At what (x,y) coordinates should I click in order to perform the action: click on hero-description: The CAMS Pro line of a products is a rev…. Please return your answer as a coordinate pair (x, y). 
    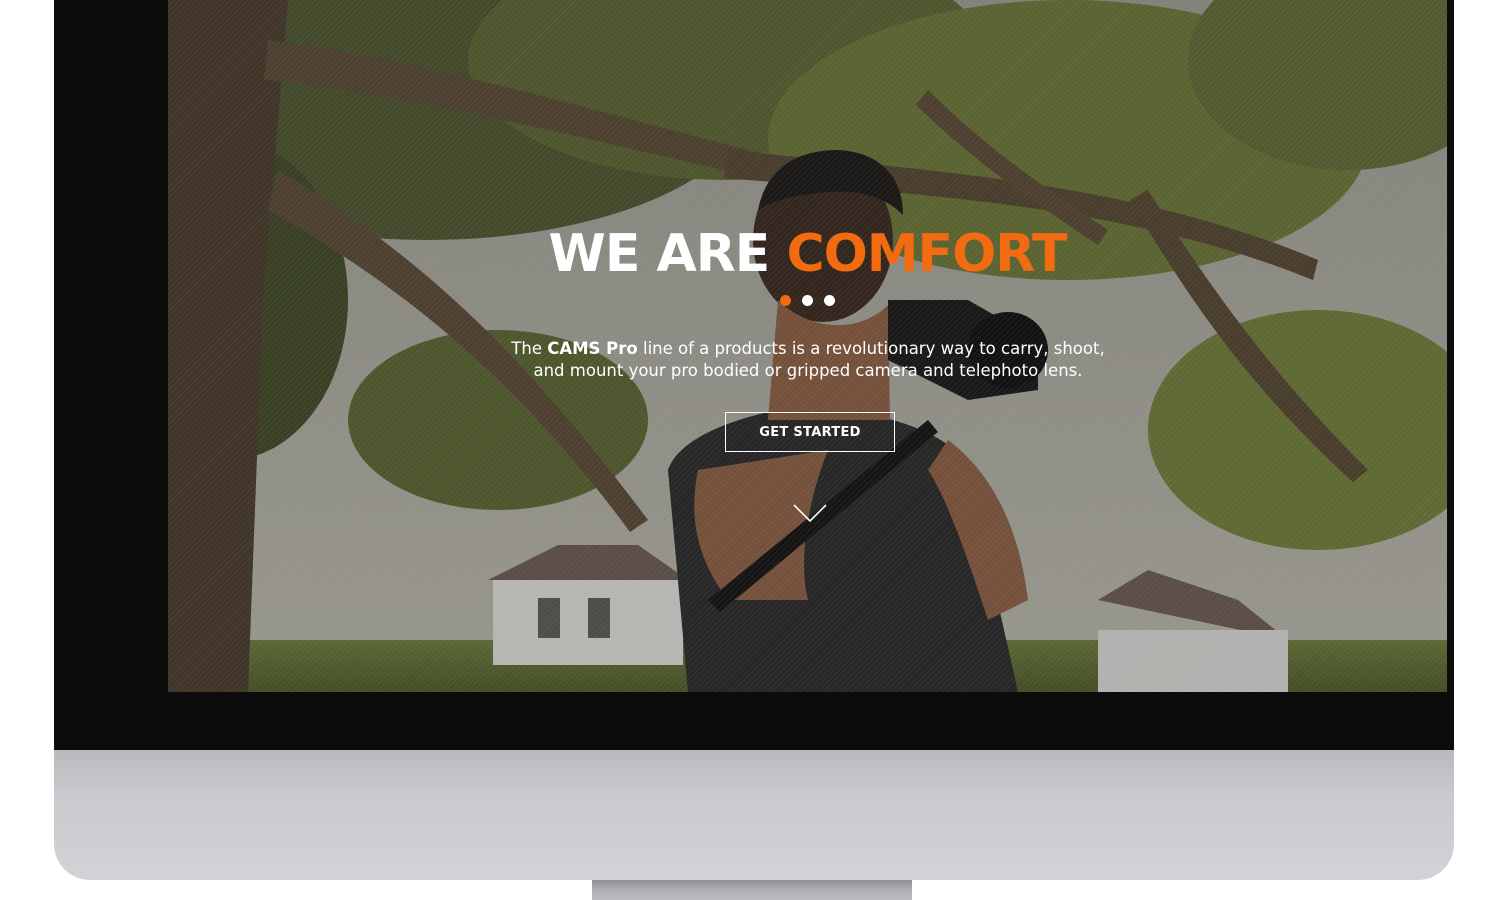
    Looking at the image, I should click on (808, 360).